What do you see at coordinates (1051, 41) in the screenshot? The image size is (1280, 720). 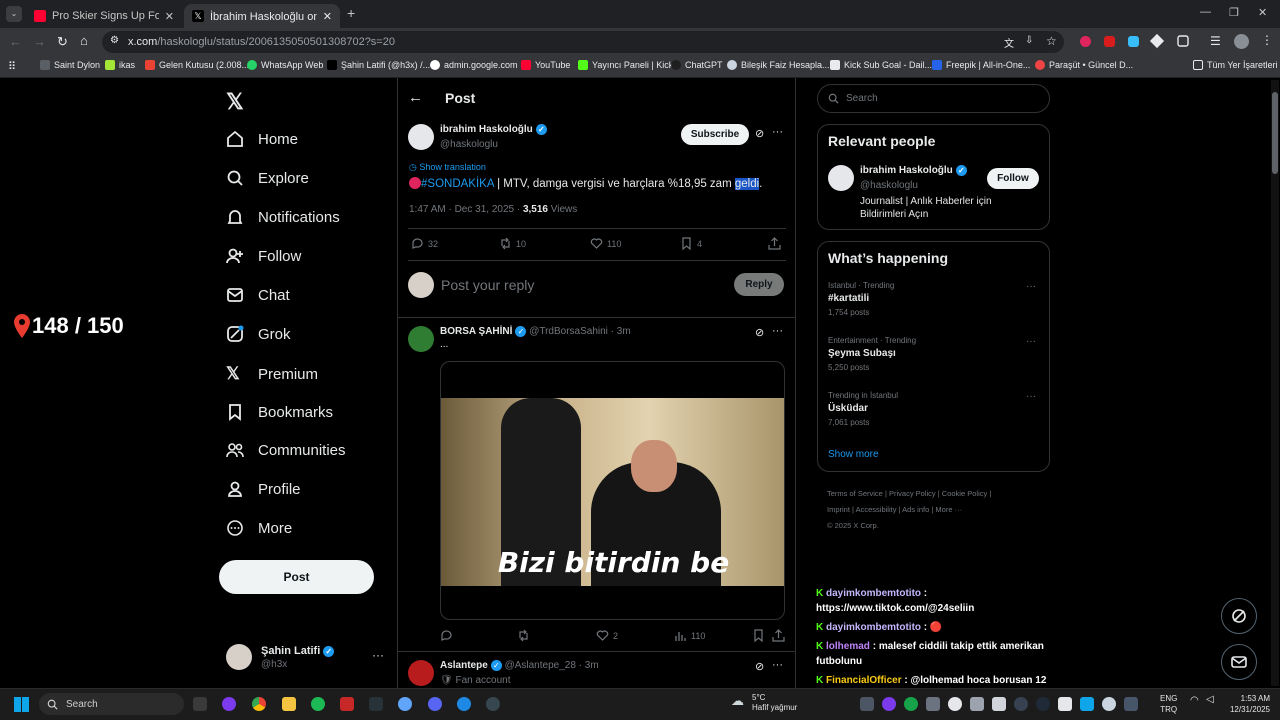 I see `bookmark-star-icon: ☆` at bounding box center [1051, 41].